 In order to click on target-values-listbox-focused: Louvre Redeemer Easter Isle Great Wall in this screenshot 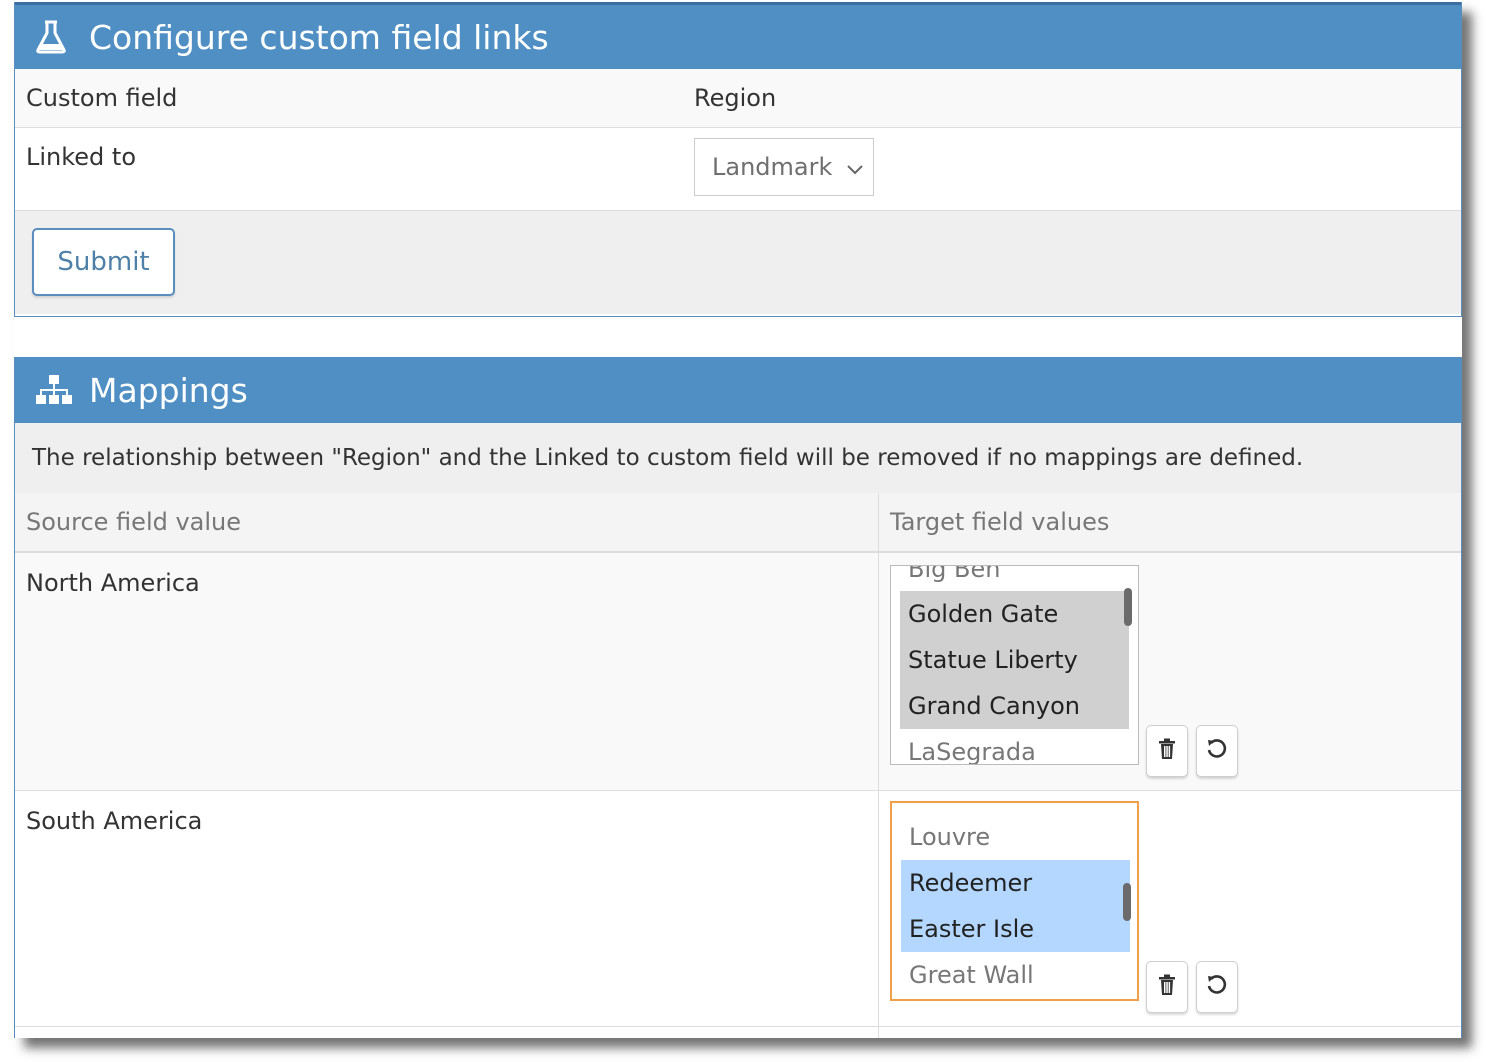, I will do `click(1014, 901)`.